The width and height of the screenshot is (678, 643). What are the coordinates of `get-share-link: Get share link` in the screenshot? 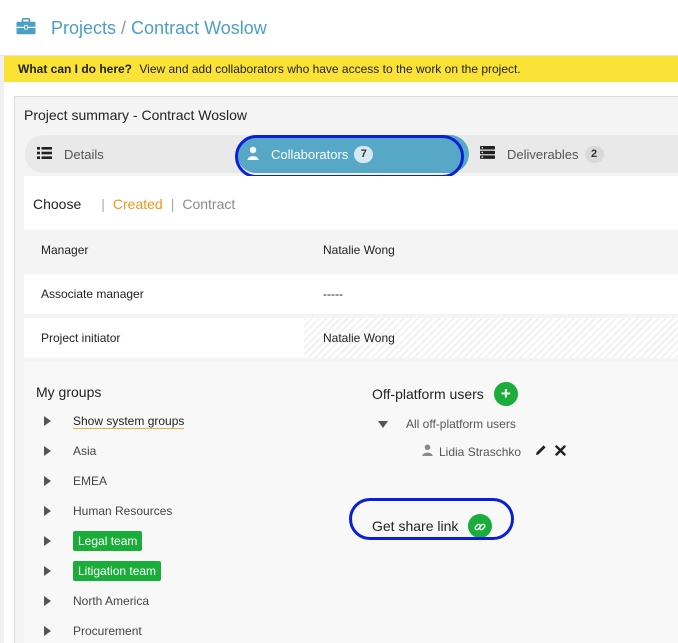 It's located at (432, 526).